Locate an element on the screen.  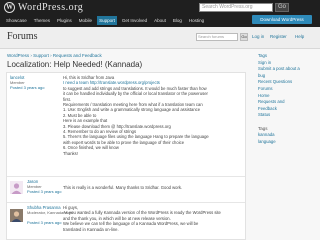
sidebar-item: Home is located at coordinates (288, 96).